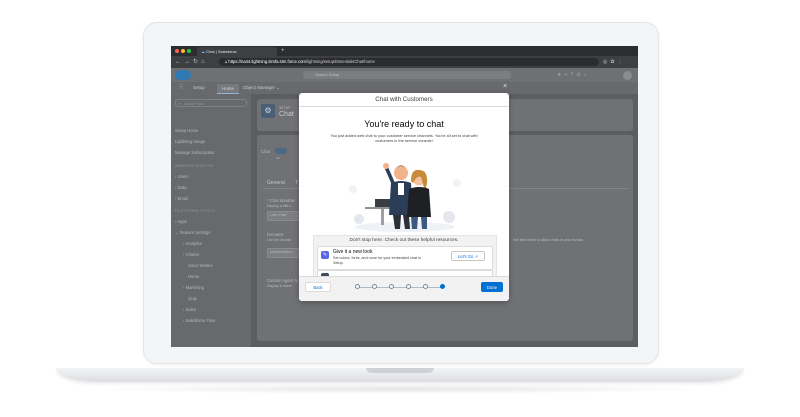  Describe the element at coordinates (186, 130) in the screenshot. I see `sidebar-item-setup-home: Setup Home` at that location.